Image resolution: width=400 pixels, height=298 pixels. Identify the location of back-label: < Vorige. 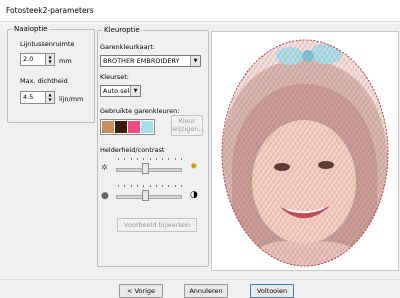
(141, 291).